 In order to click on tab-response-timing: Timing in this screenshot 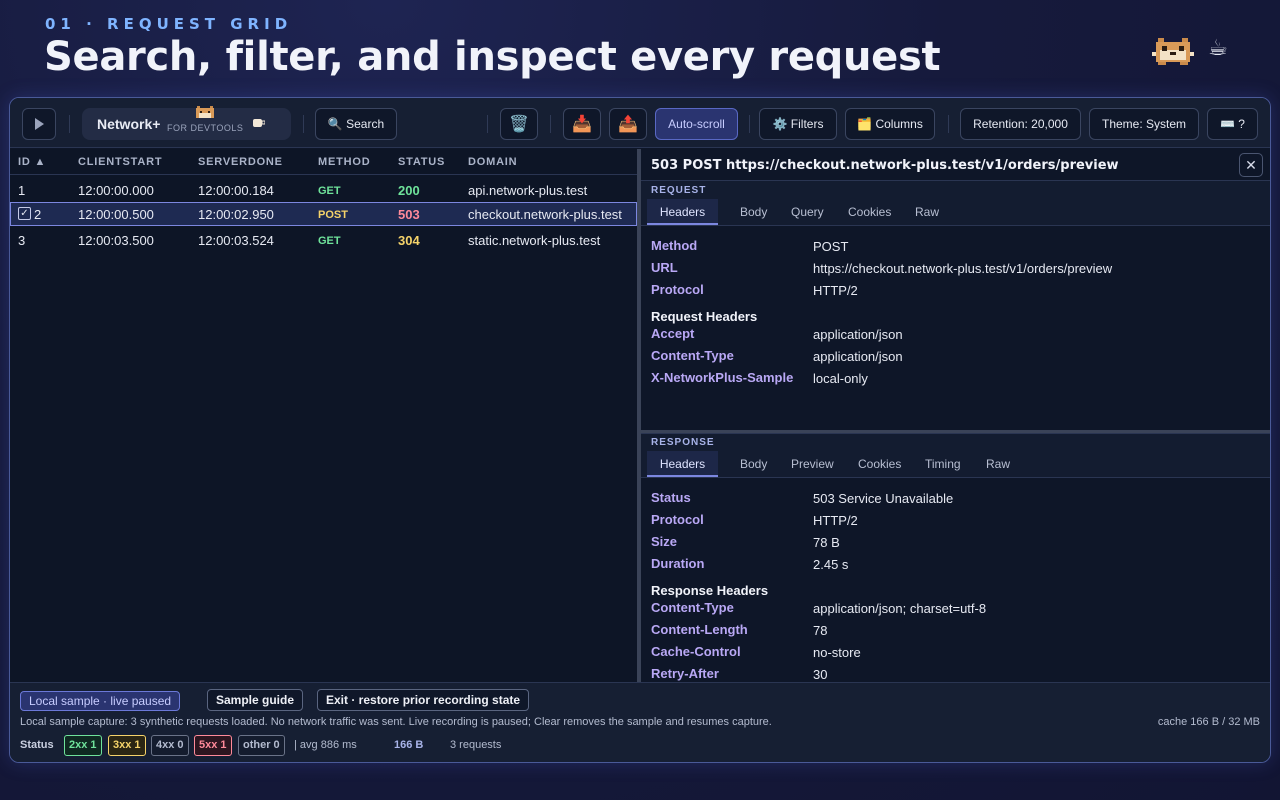, I will do `click(943, 464)`.